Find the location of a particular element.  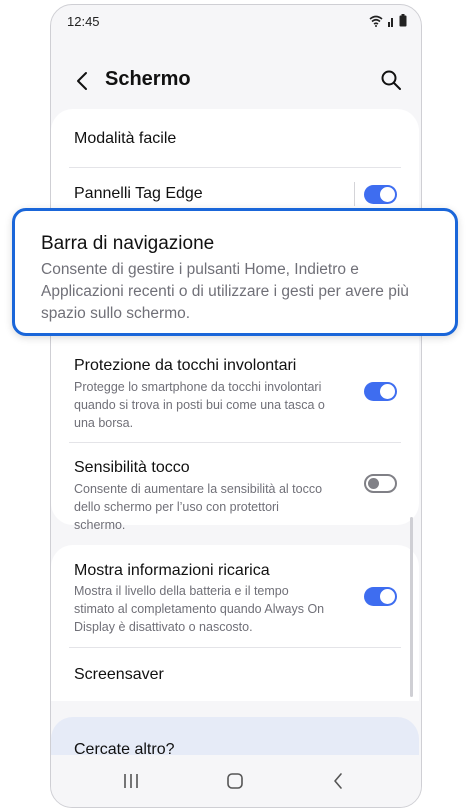

app-bar: Schermo is located at coordinates (236, 82).